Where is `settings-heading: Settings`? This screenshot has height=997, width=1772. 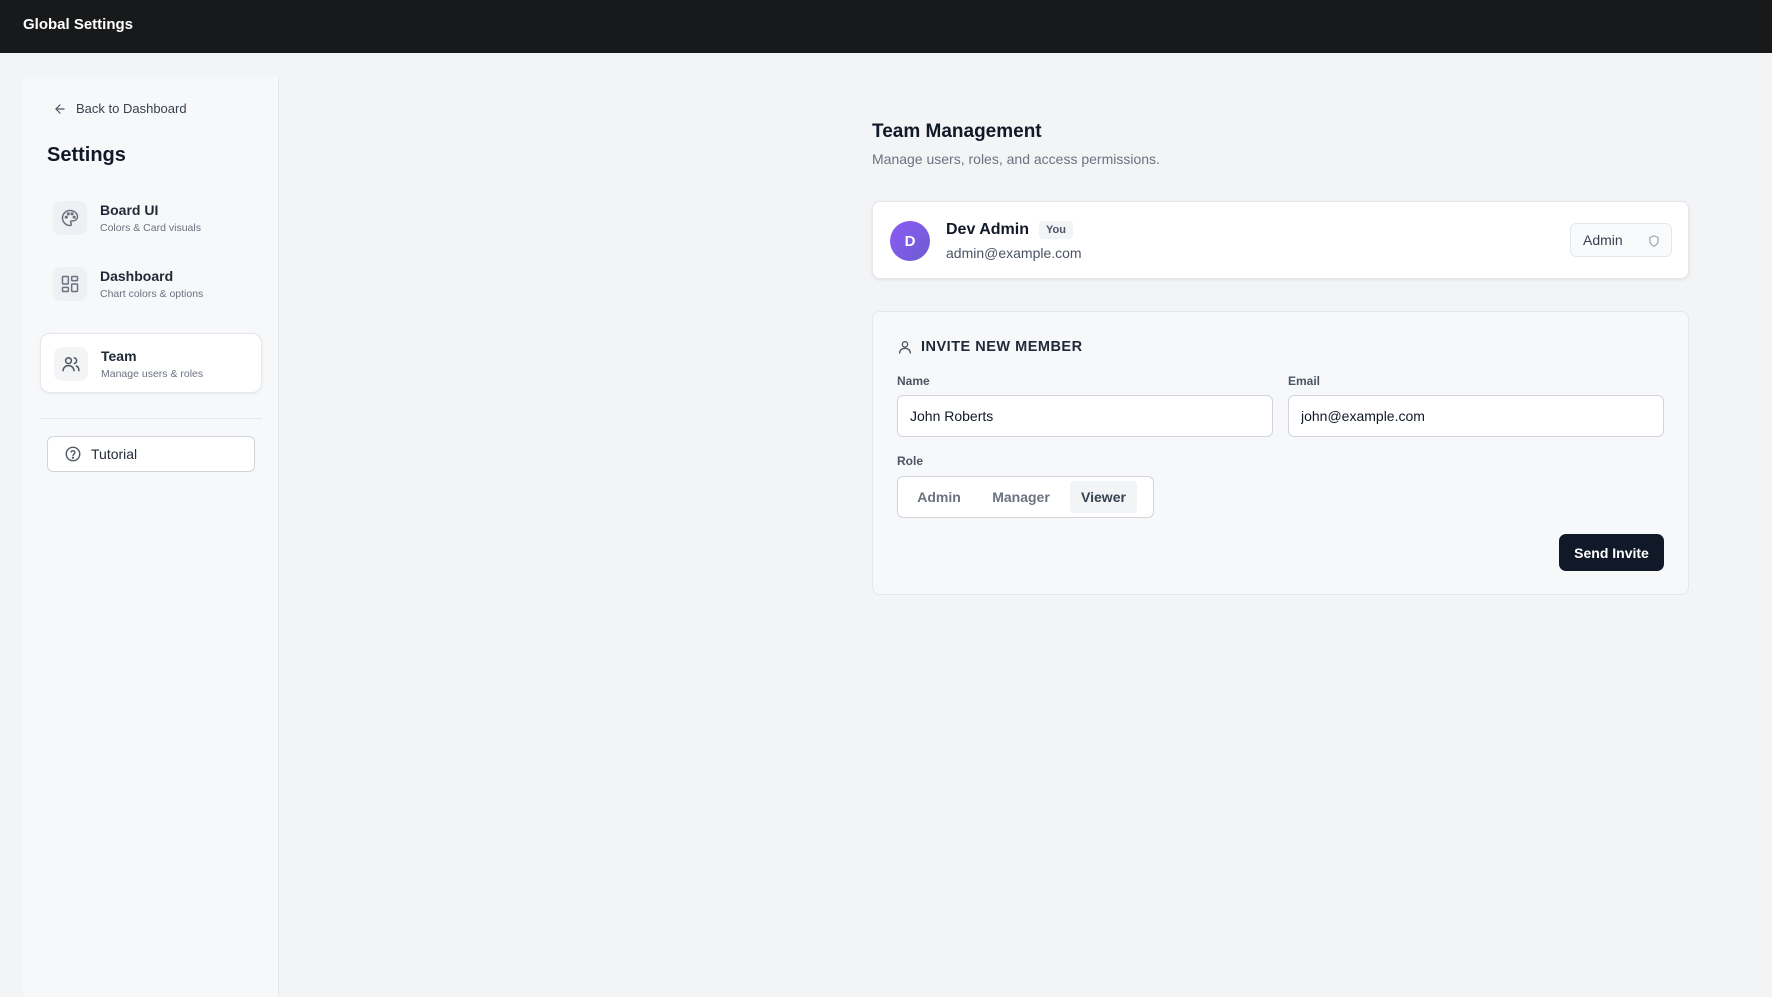 settings-heading: Settings is located at coordinates (86, 155).